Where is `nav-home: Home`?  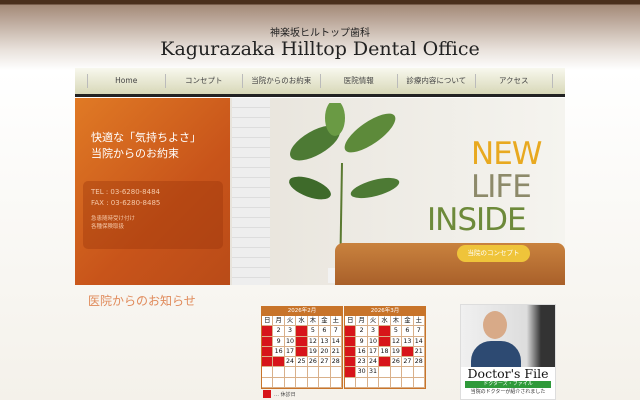
nav-home: Home is located at coordinates (126, 81).